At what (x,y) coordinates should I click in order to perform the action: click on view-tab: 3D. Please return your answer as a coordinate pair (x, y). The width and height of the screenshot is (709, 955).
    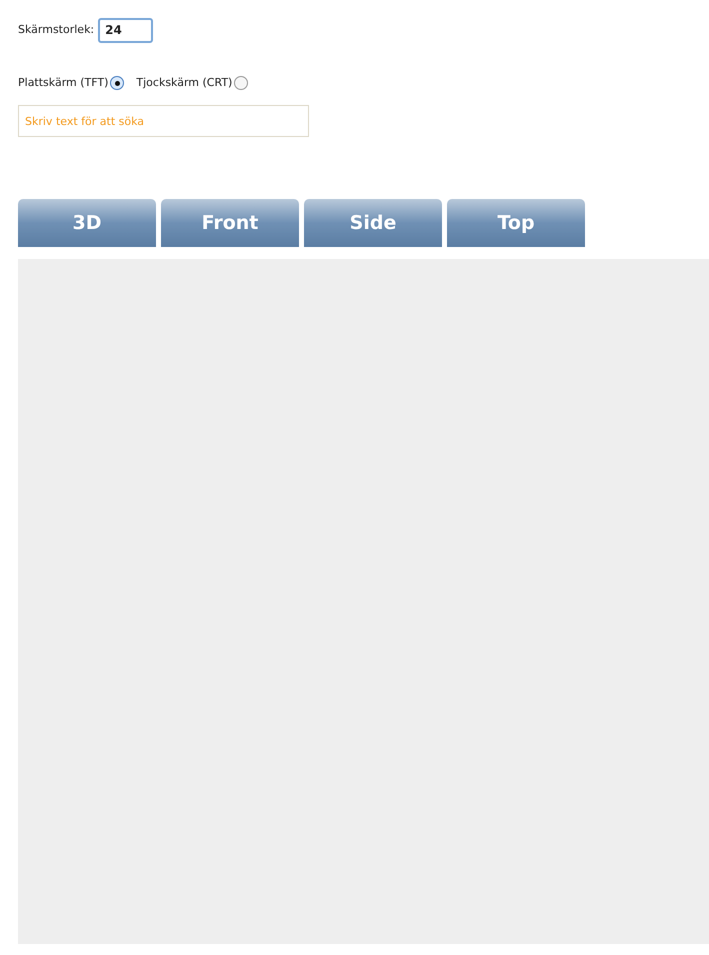
    Looking at the image, I should click on (87, 223).